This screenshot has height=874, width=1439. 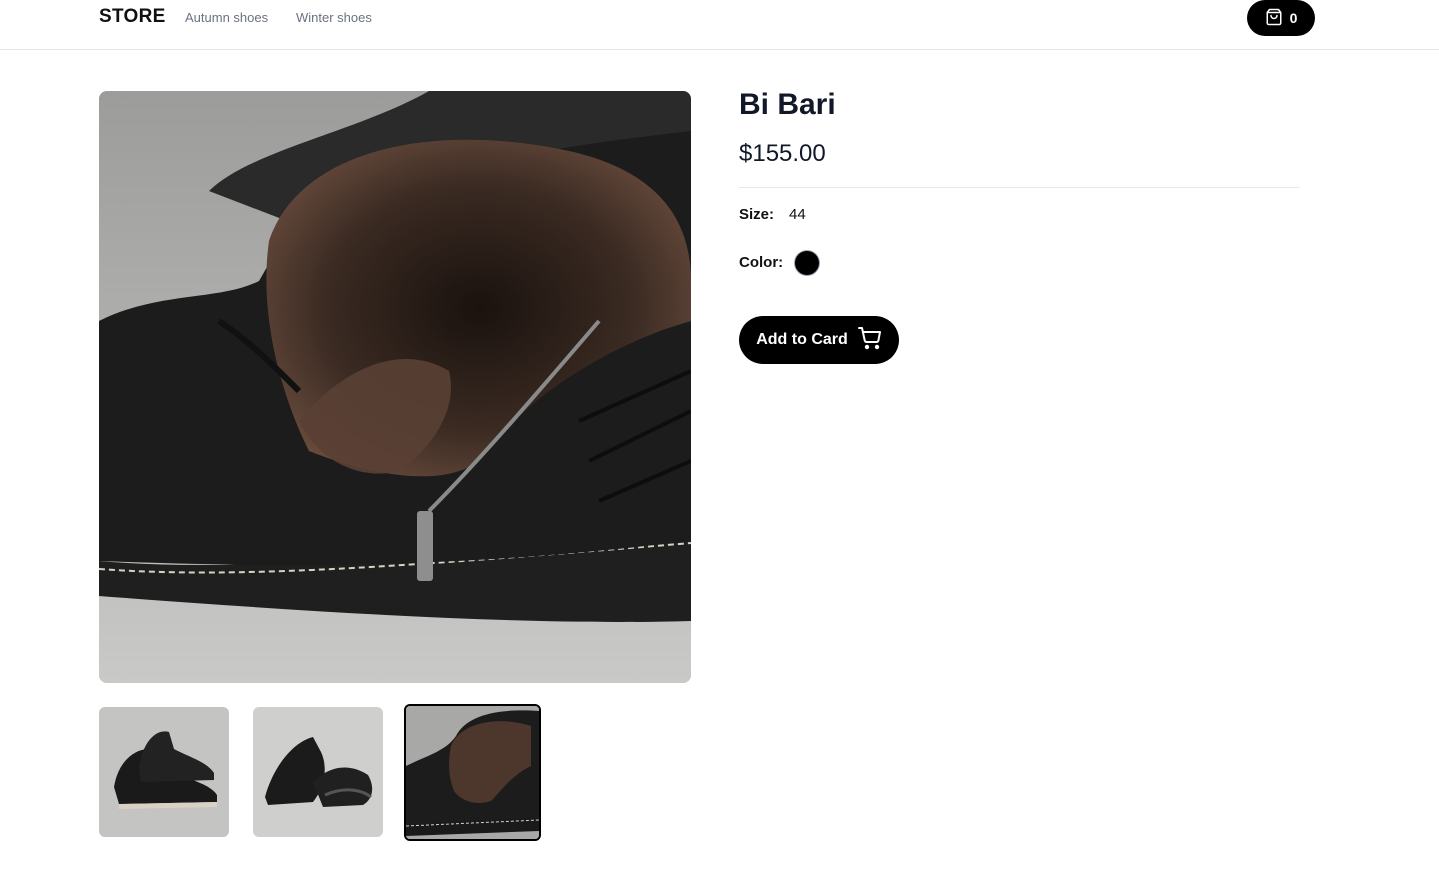 What do you see at coordinates (869, 340) in the screenshot?
I see `cart-icon` at bounding box center [869, 340].